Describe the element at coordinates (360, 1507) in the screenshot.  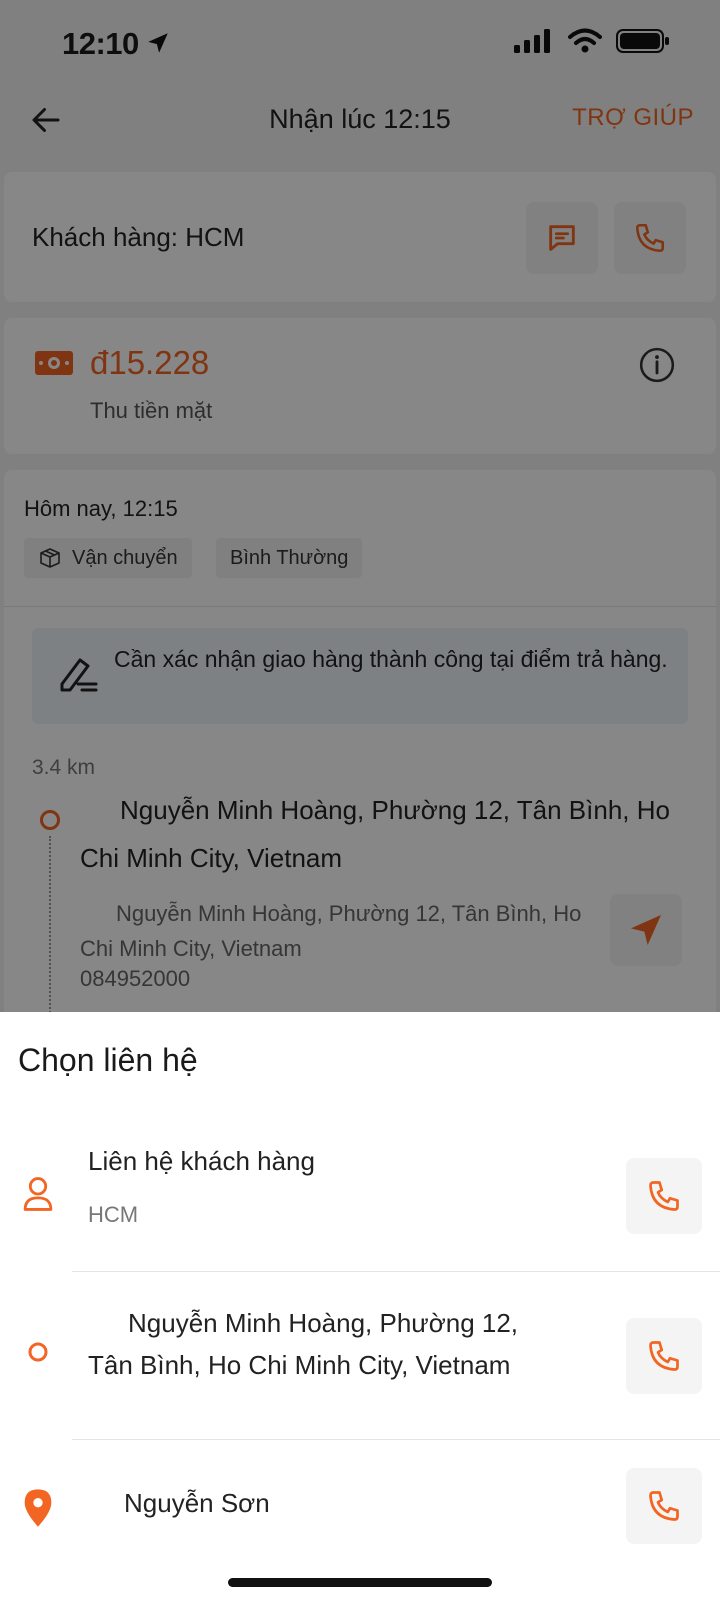
I see `contact-row-recipient: Nguyễn Sơn` at that location.